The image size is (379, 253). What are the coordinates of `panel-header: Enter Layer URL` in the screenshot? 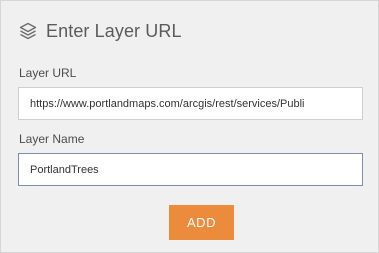 It's located at (100, 31).